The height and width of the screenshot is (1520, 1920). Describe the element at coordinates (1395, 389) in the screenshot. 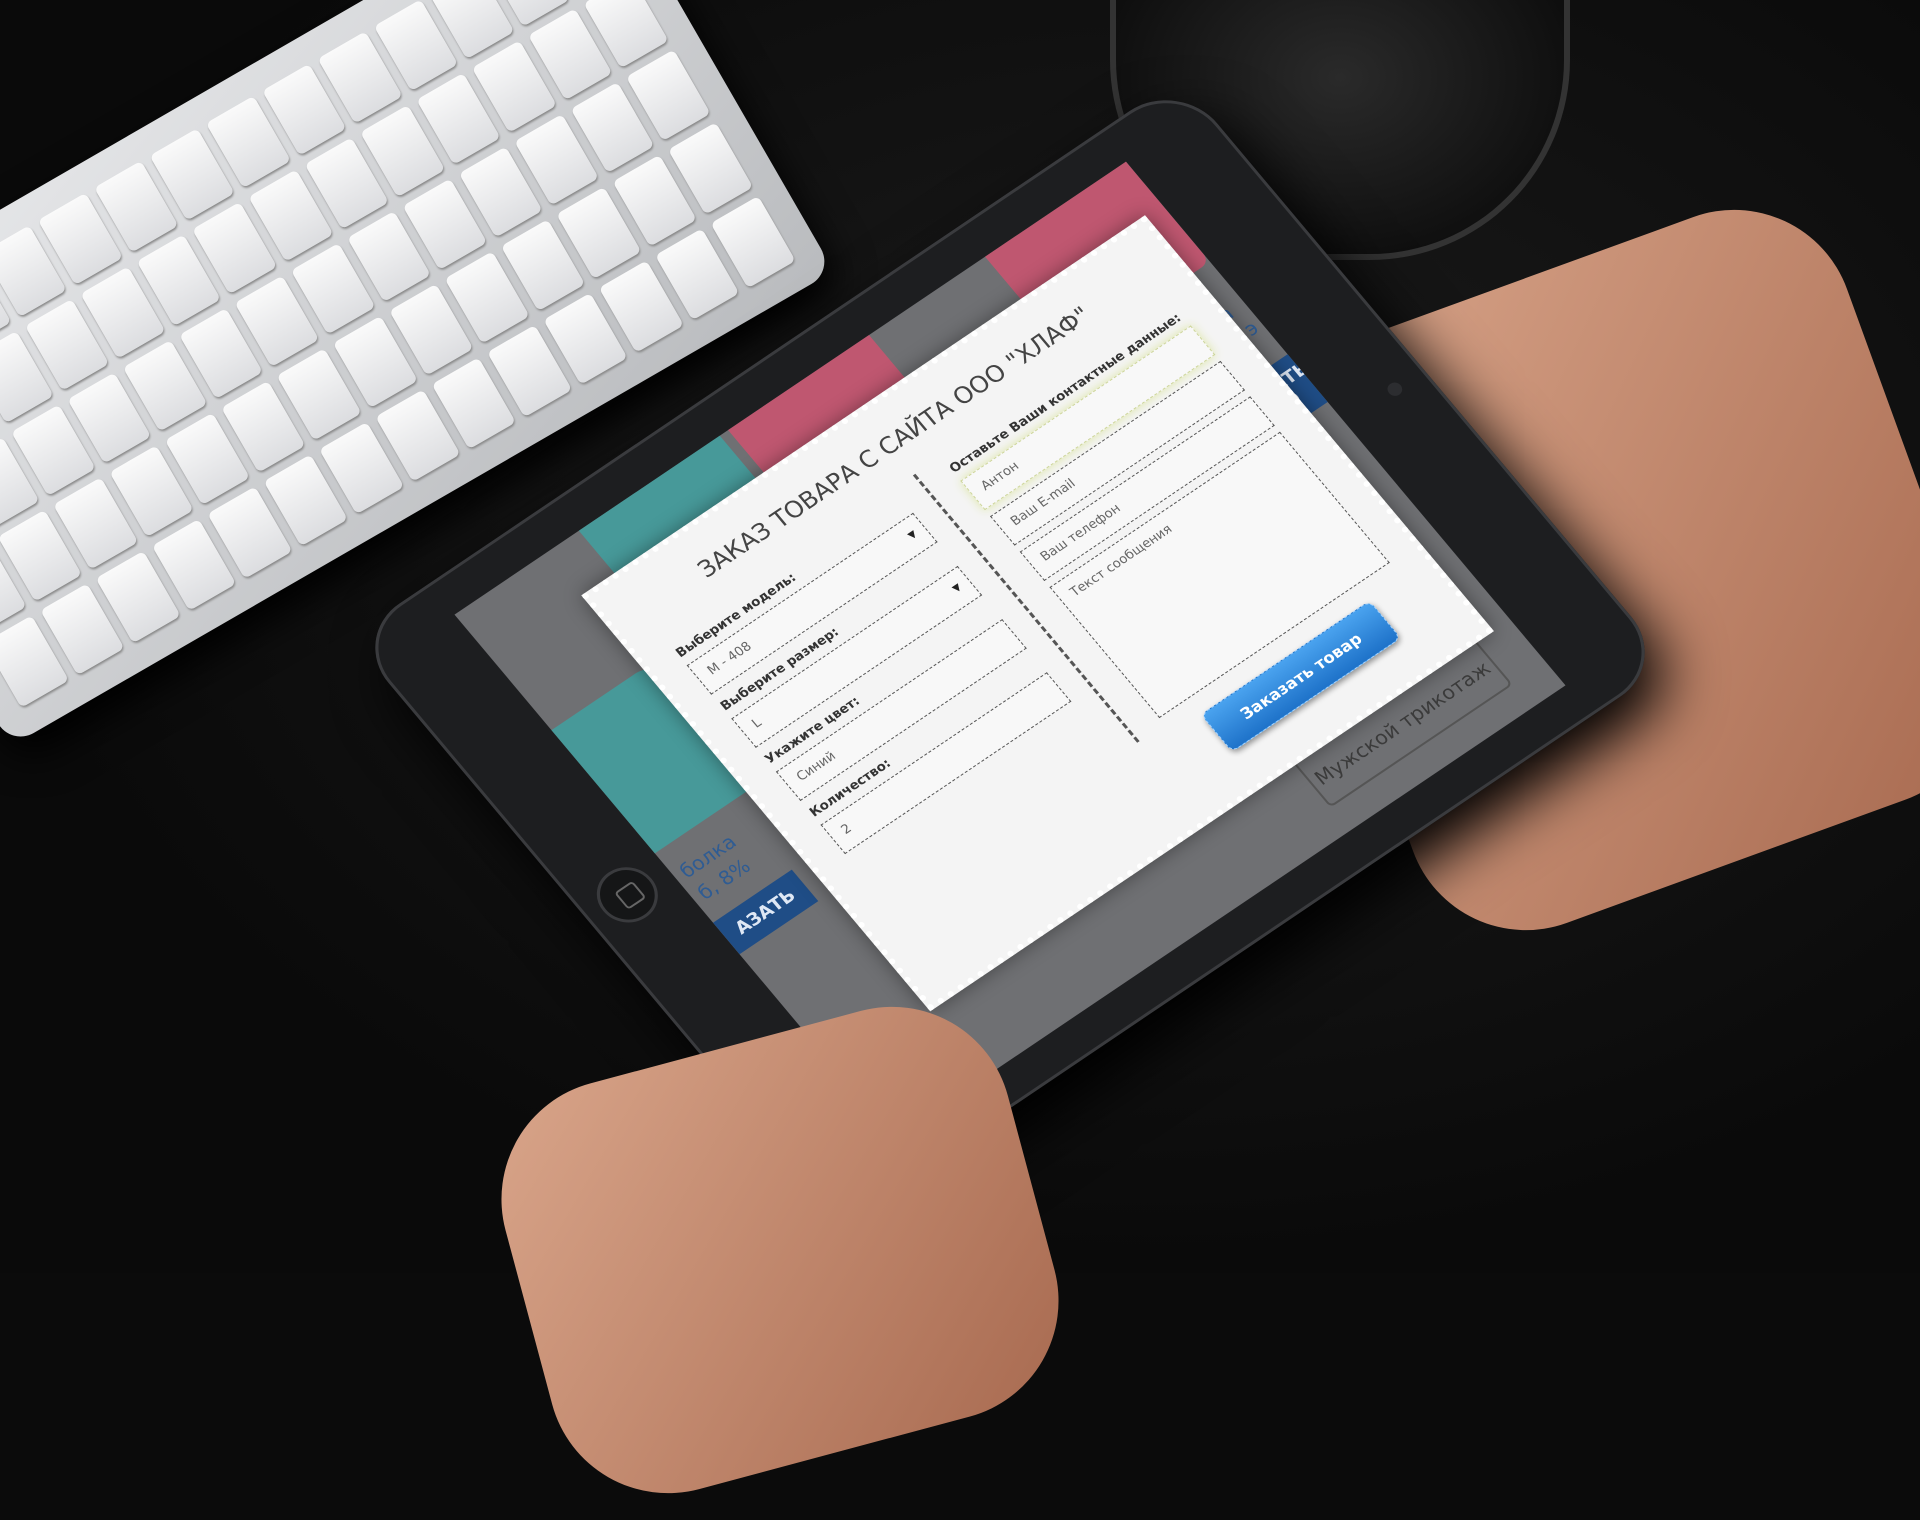

I see `camera-icon` at that location.